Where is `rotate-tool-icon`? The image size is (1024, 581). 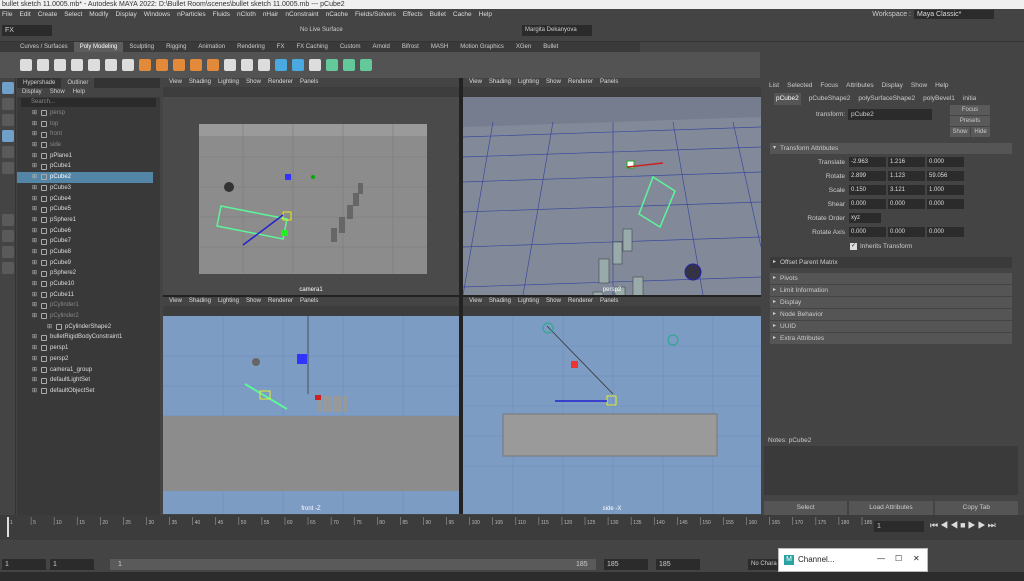 rotate-tool-icon is located at coordinates (8, 152).